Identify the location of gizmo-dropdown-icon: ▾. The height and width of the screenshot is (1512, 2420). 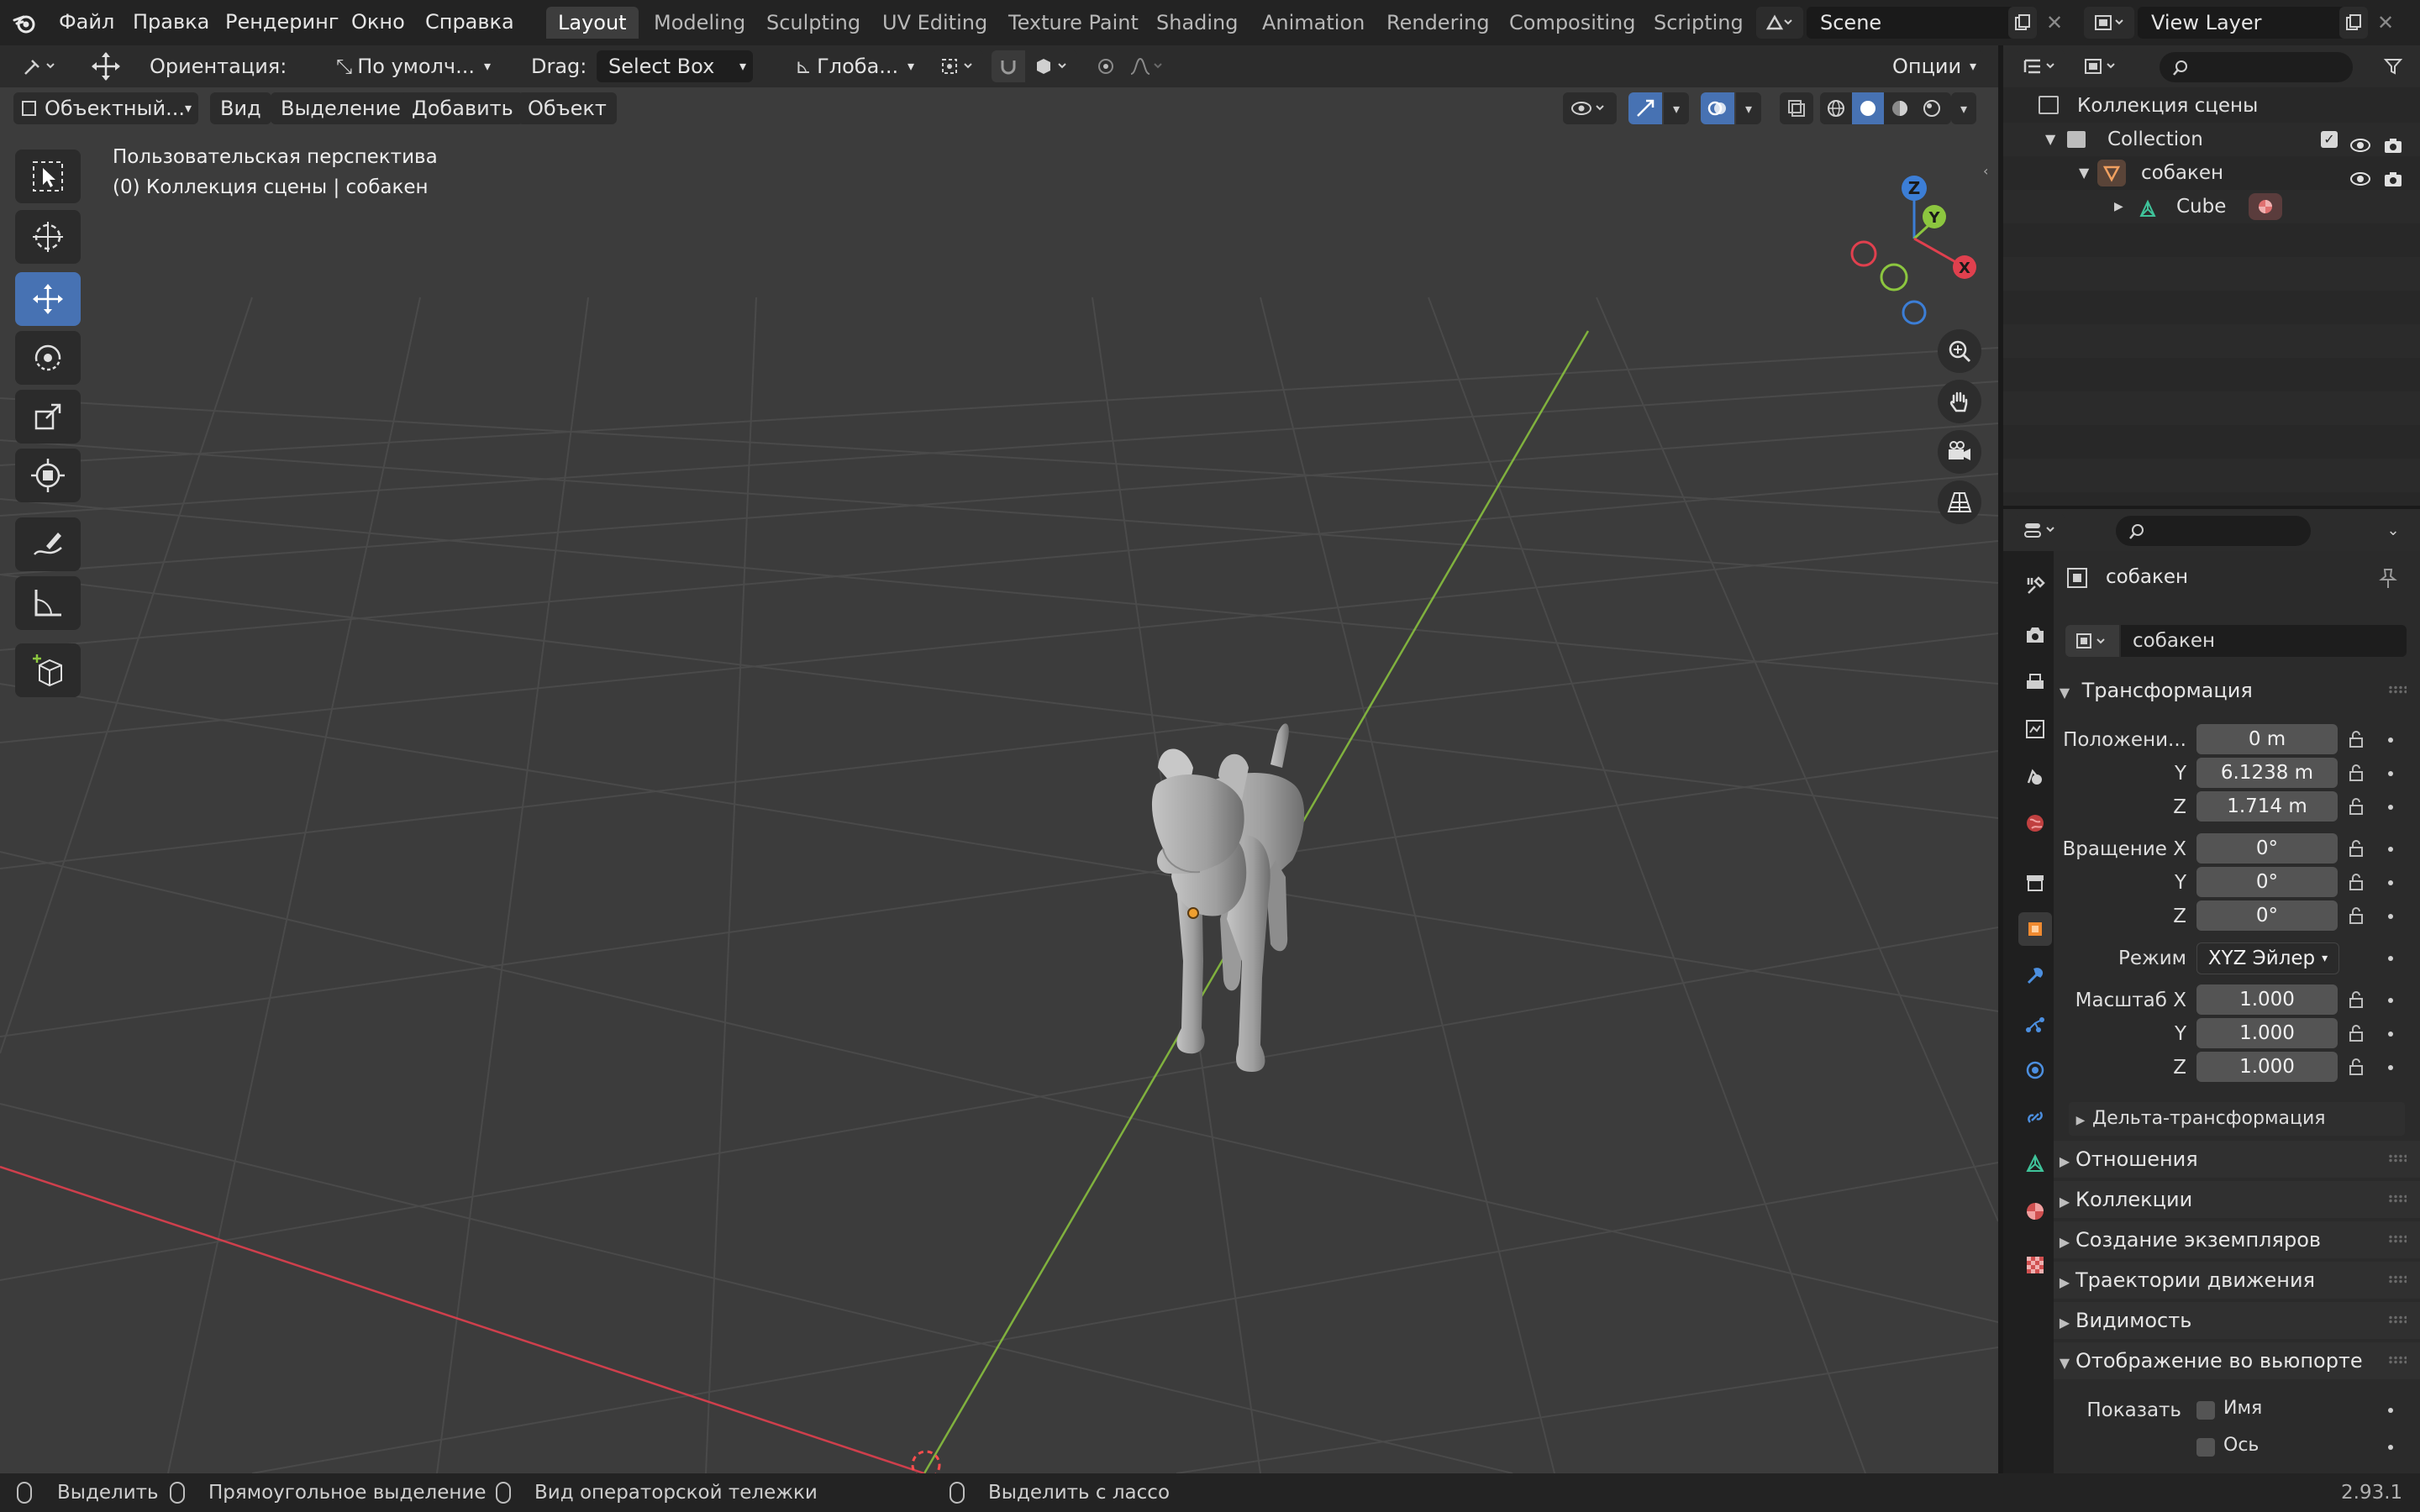
(1677, 108).